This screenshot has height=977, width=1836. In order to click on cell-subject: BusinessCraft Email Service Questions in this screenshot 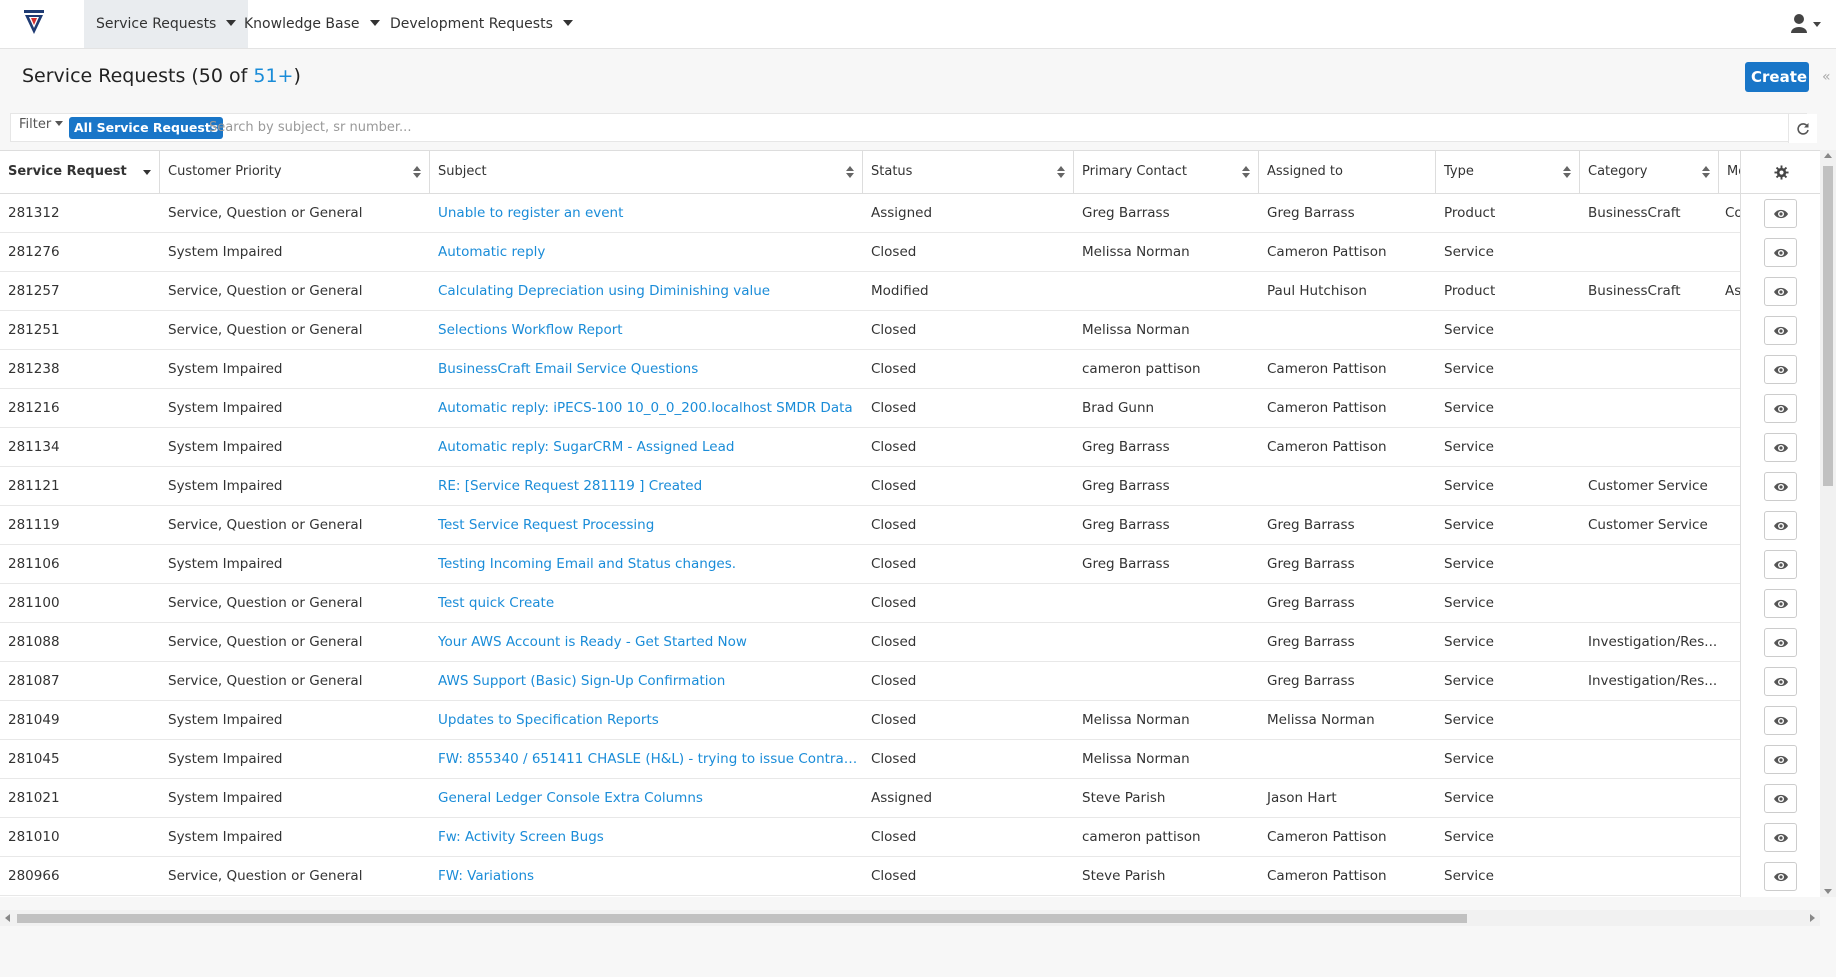, I will do `click(646, 369)`.